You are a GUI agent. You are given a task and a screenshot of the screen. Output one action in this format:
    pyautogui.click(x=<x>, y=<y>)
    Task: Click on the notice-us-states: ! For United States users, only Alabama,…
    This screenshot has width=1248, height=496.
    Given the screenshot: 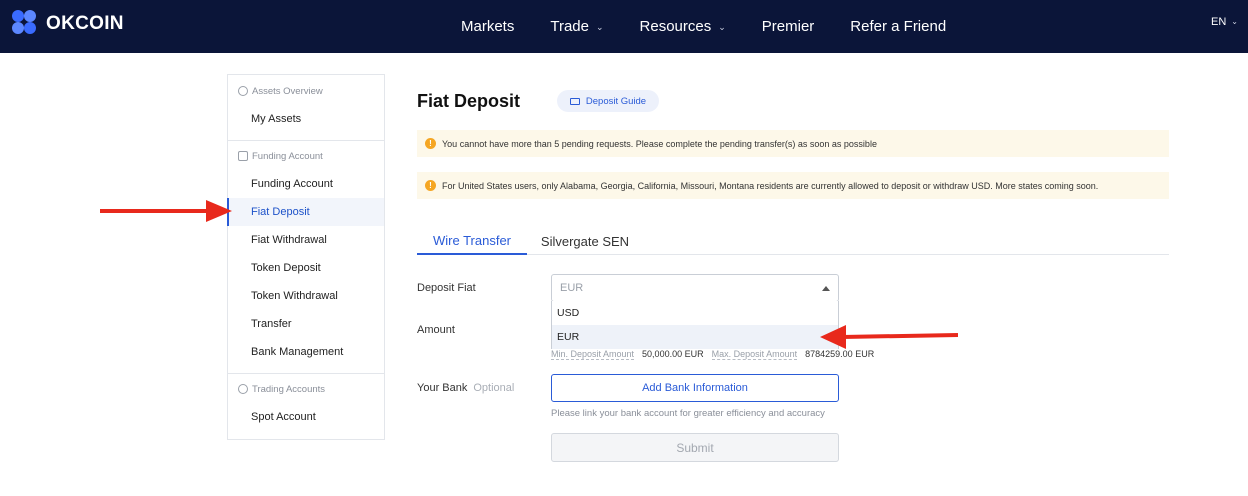 What is the action you would take?
    pyautogui.click(x=793, y=185)
    